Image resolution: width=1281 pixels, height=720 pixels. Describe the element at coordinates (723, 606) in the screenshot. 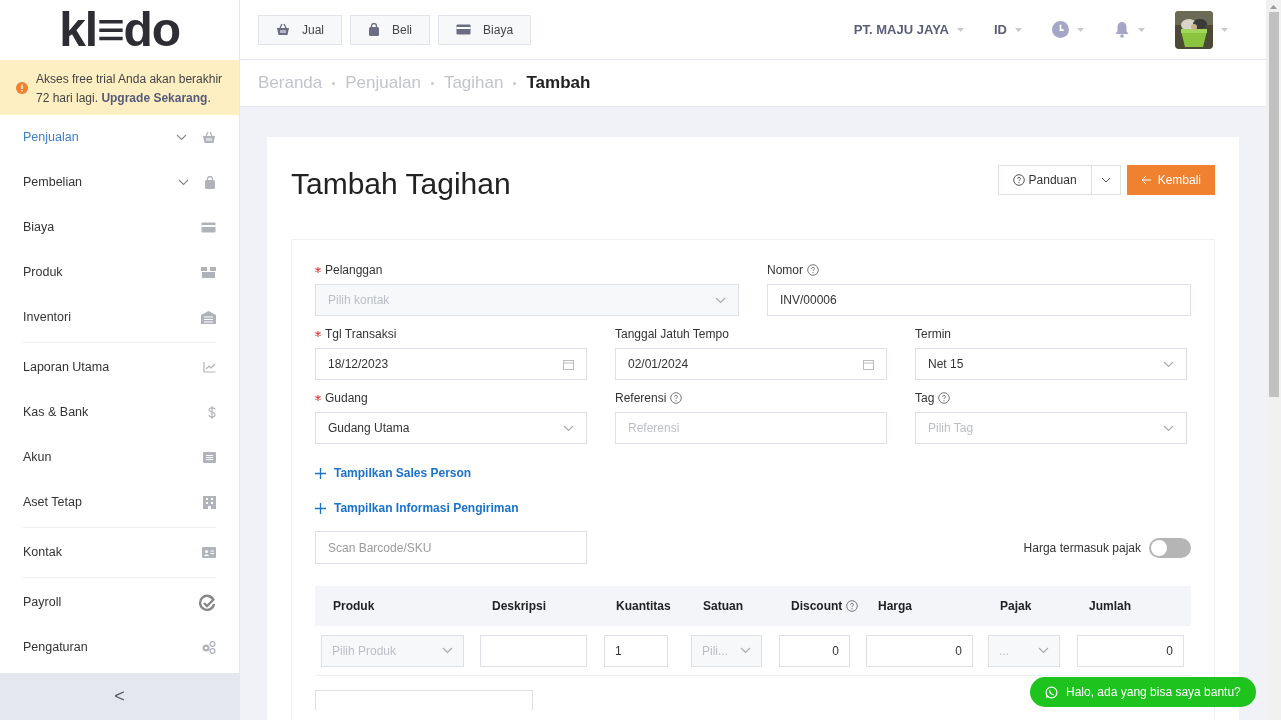

I see `column-header: Satuan` at that location.